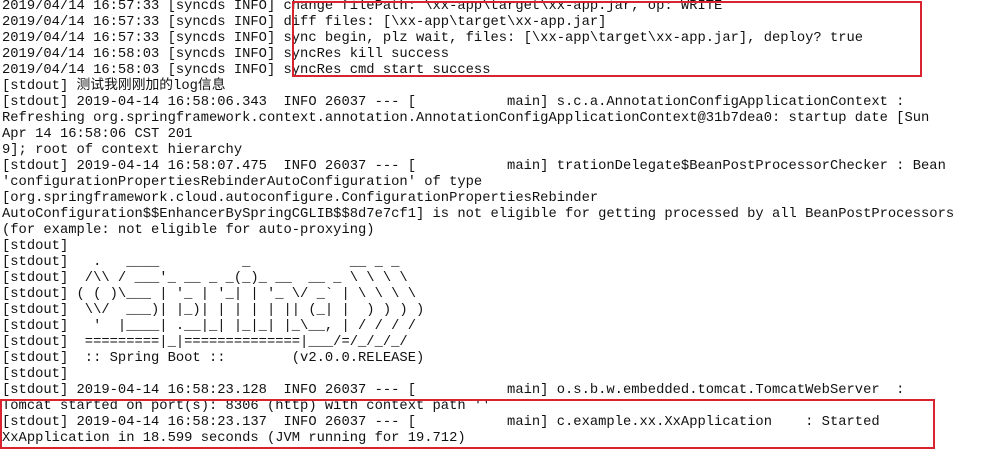  Describe the element at coordinates (122, 150) in the screenshot. I see `log-line: 9]; root of context hierarchy` at that location.